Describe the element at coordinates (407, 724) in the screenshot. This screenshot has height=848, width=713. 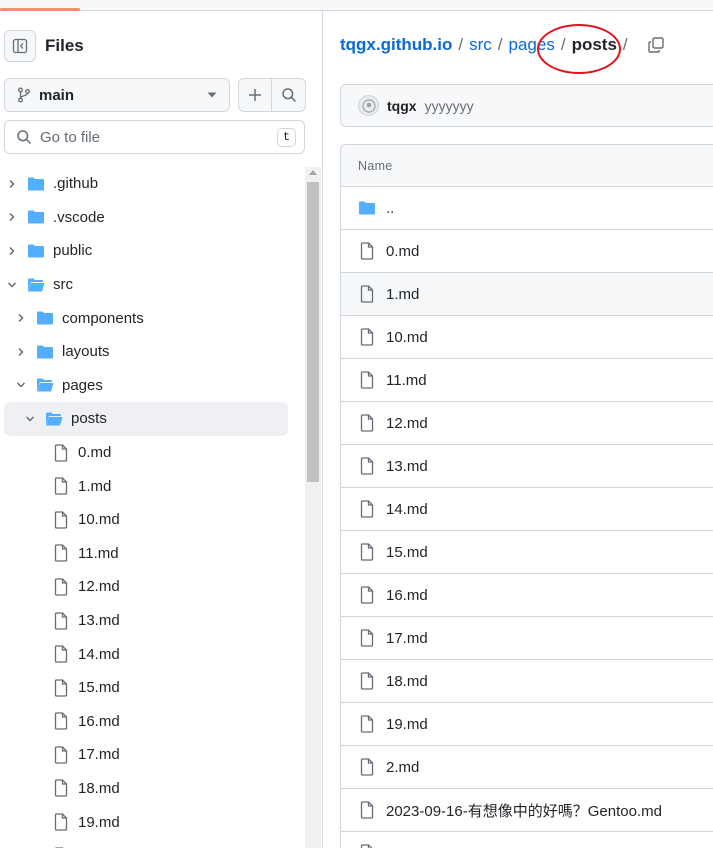
I see `file-link: 19.md` at that location.